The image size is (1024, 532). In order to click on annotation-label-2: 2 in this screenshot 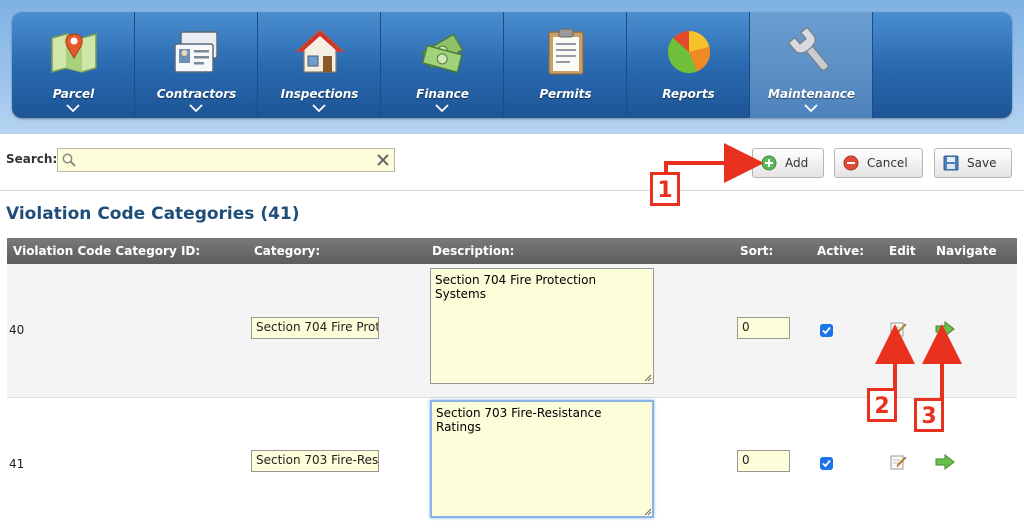, I will do `click(882, 405)`.